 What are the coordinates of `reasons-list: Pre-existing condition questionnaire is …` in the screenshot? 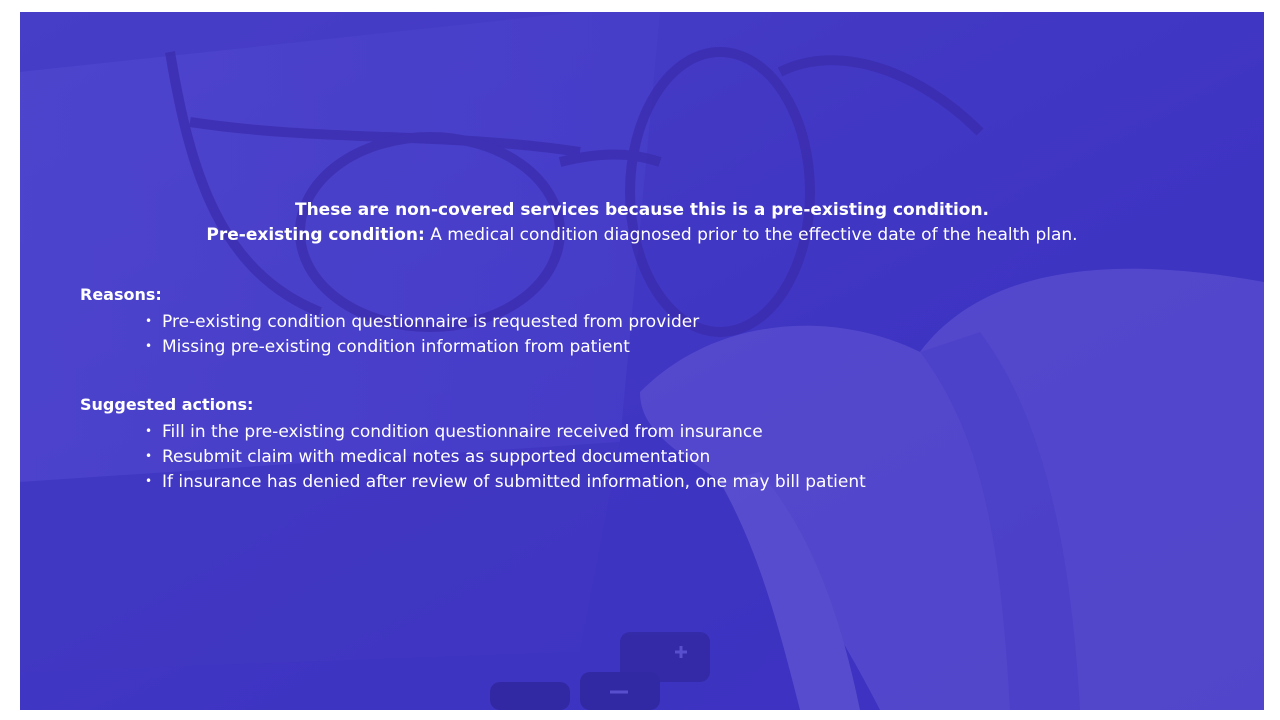 It's located at (422, 334).